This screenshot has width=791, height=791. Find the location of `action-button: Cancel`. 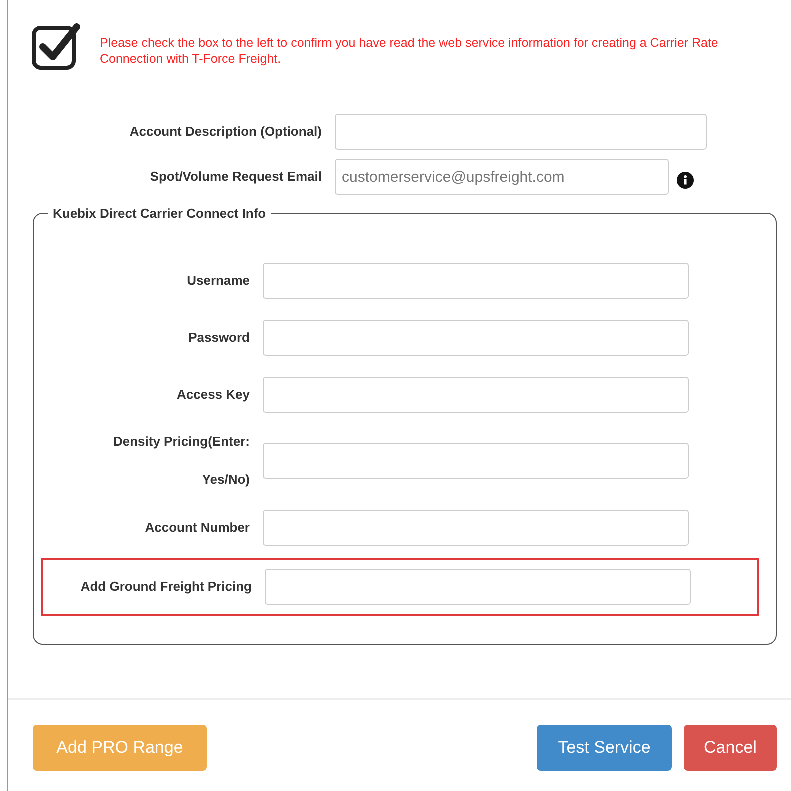

action-button: Cancel is located at coordinates (730, 748).